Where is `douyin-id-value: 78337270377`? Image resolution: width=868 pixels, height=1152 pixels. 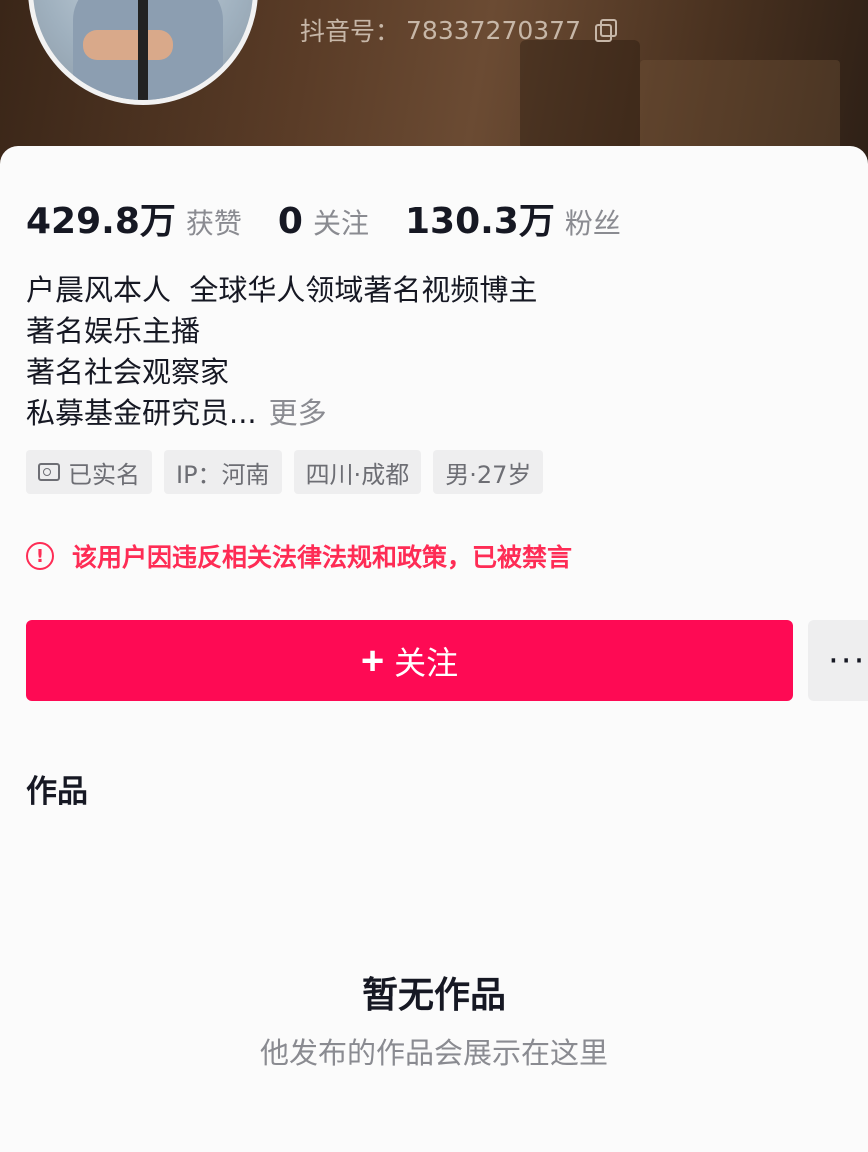
douyin-id-value: 78337270377 is located at coordinates (493, 30).